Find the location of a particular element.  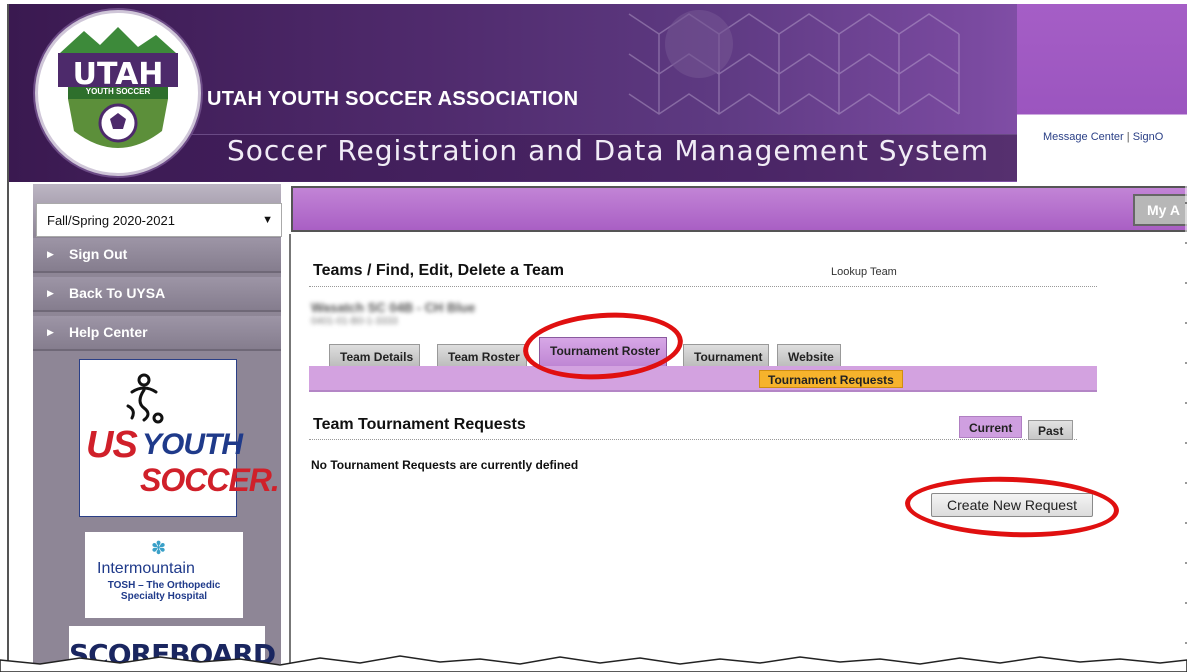

sign-out-top-link: SignO is located at coordinates (1148, 137).